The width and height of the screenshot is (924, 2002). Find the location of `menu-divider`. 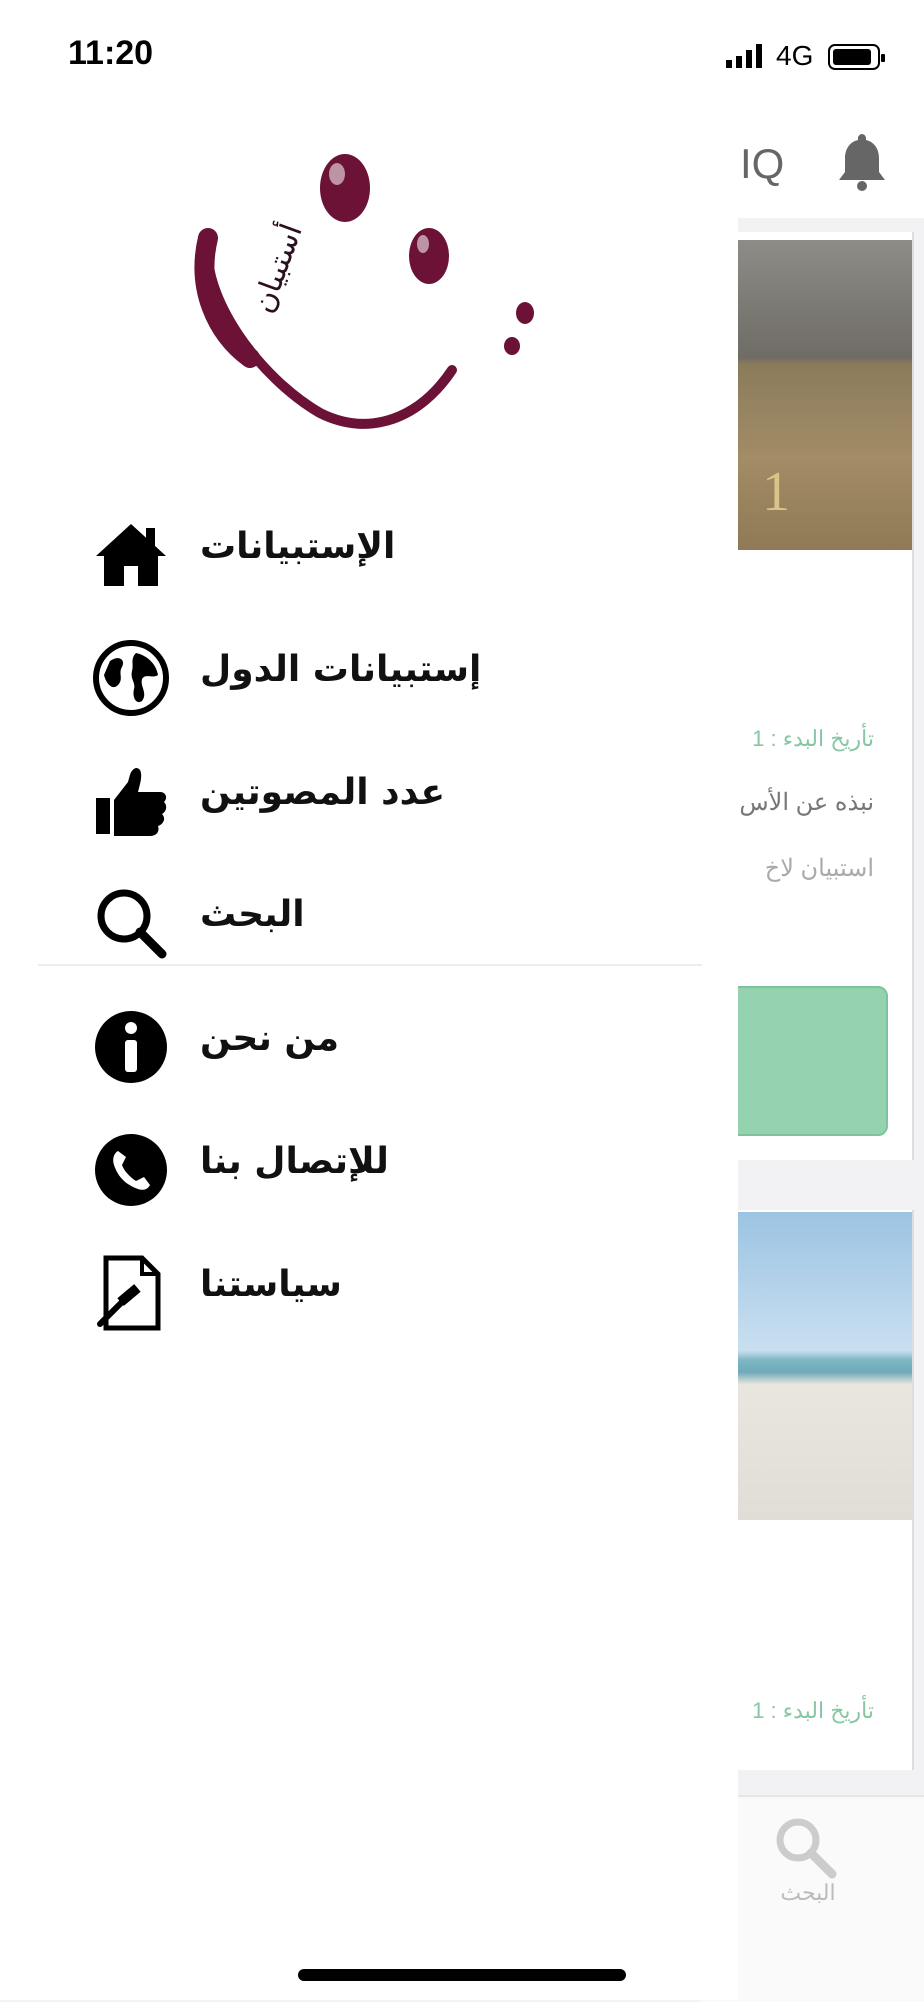

menu-divider is located at coordinates (370, 965).